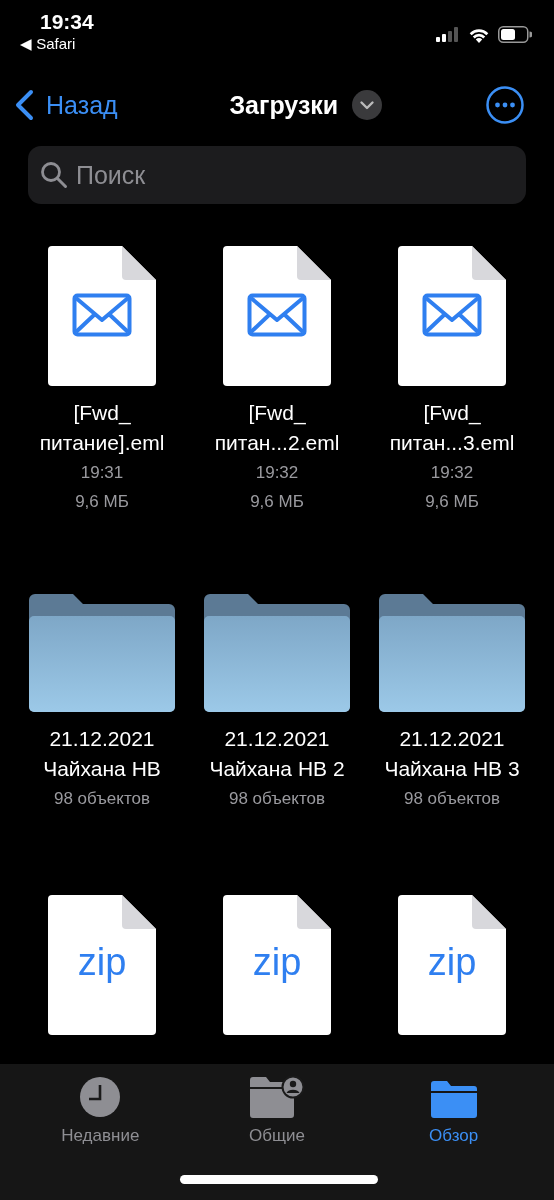  What do you see at coordinates (102, 428) in the screenshot?
I see `file-name: [Fwd_ питание].eml` at bounding box center [102, 428].